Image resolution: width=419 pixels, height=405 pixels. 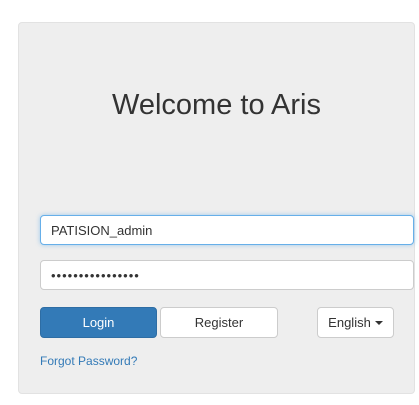 What do you see at coordinates (349, 322) in the screenshot?
I see `language-label: English` at bounding box center [349, 322].